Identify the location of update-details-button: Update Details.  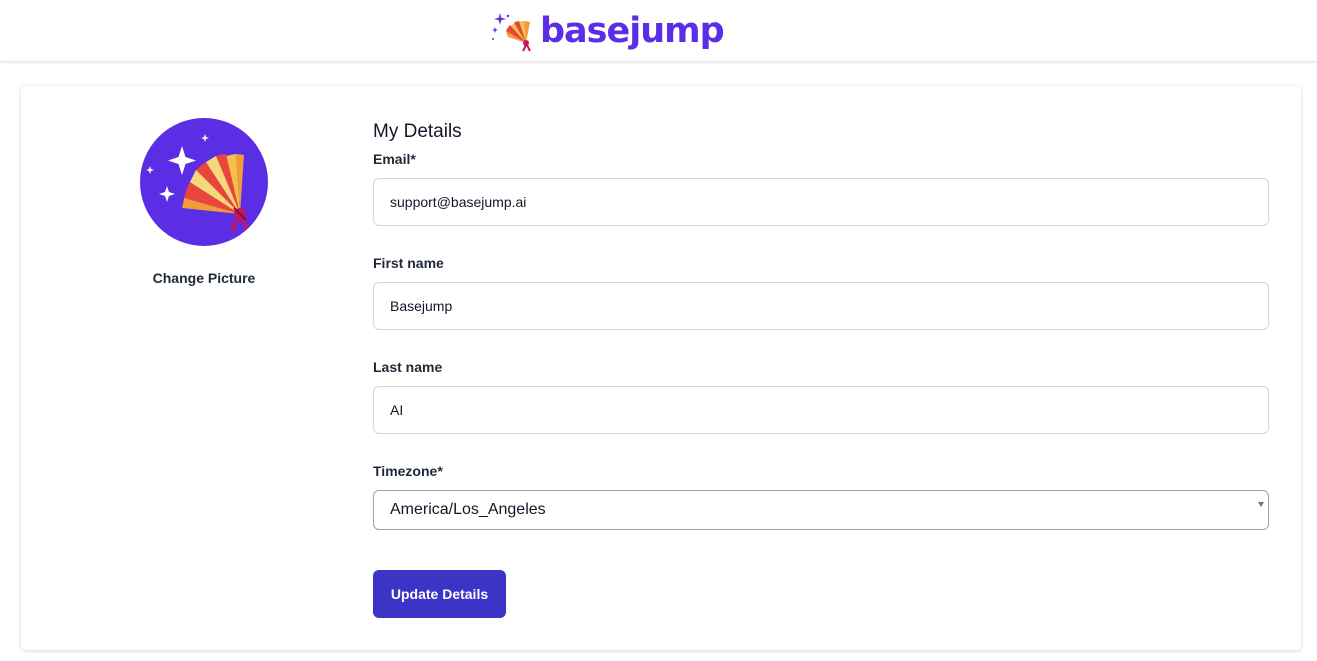
(439, 594).